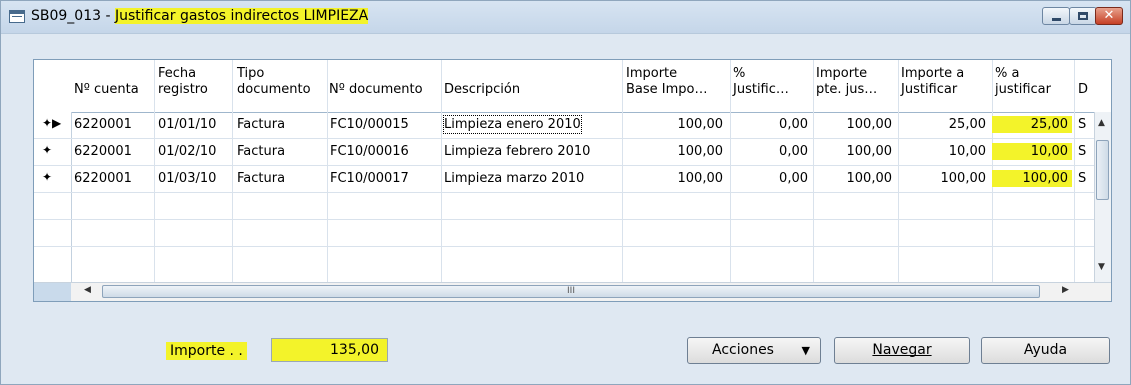  Describe the element at coordinates (17, 16) in the screenshot. I see `form-icon` at that location.